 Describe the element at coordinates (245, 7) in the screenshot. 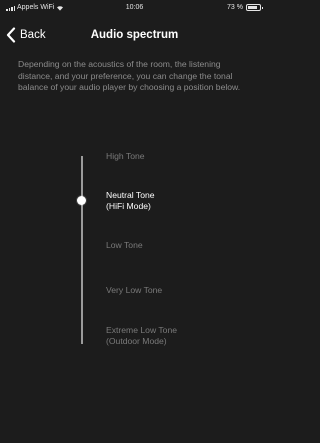

I see `status-right: 73 %` at that location.